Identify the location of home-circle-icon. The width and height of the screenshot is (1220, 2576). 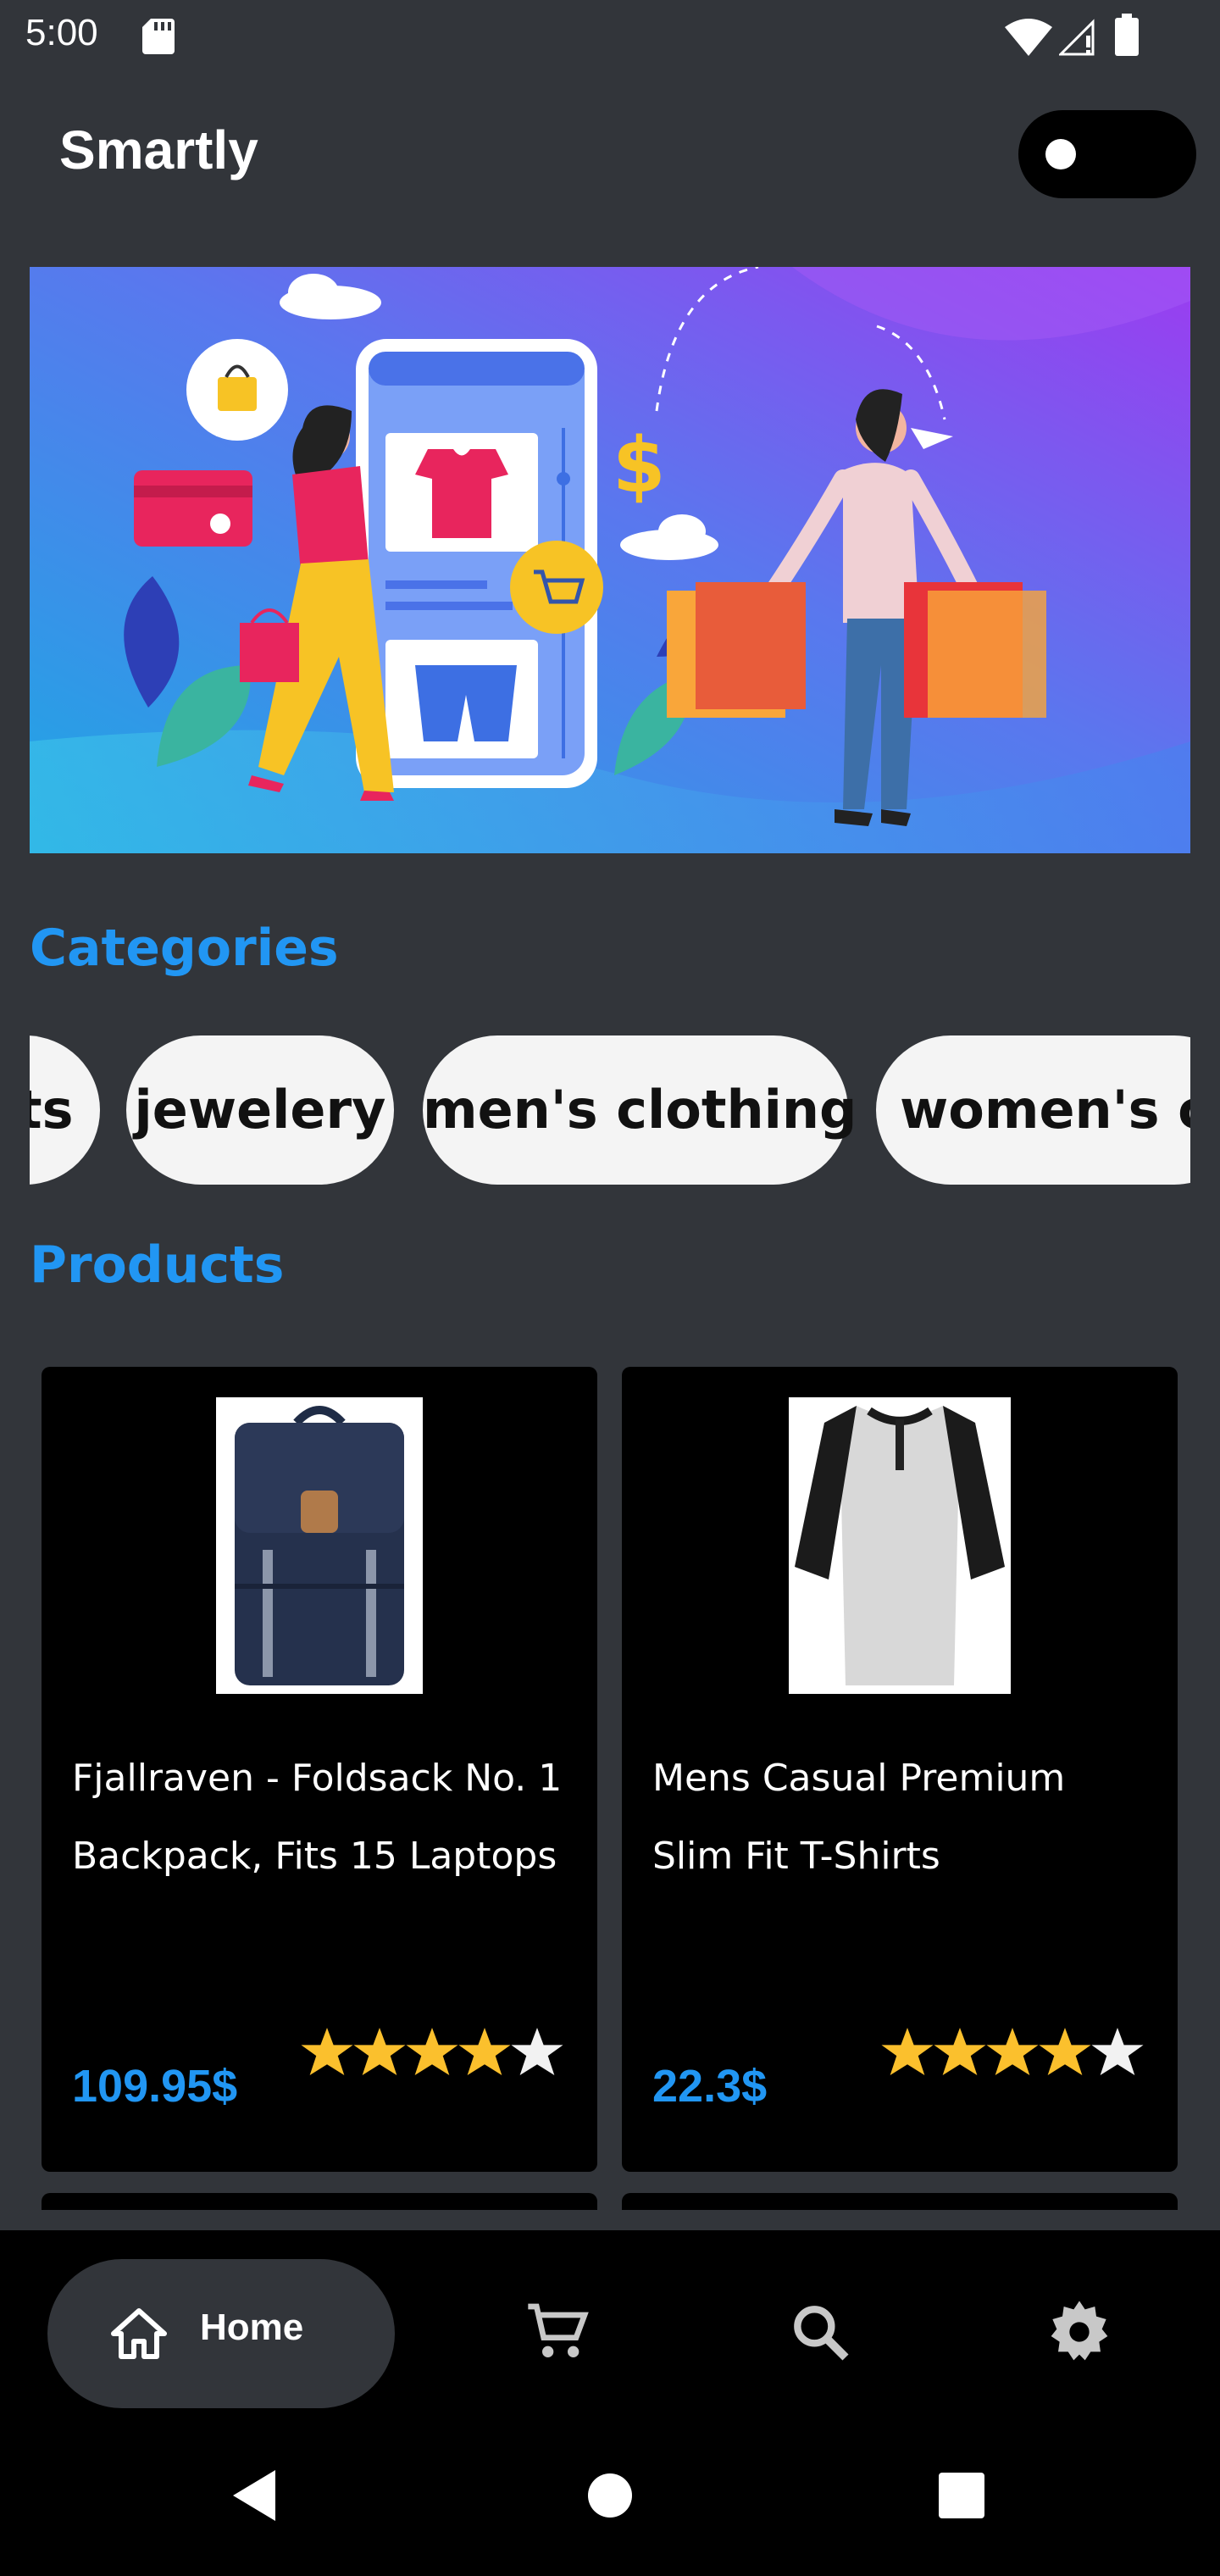
(610, 2495).